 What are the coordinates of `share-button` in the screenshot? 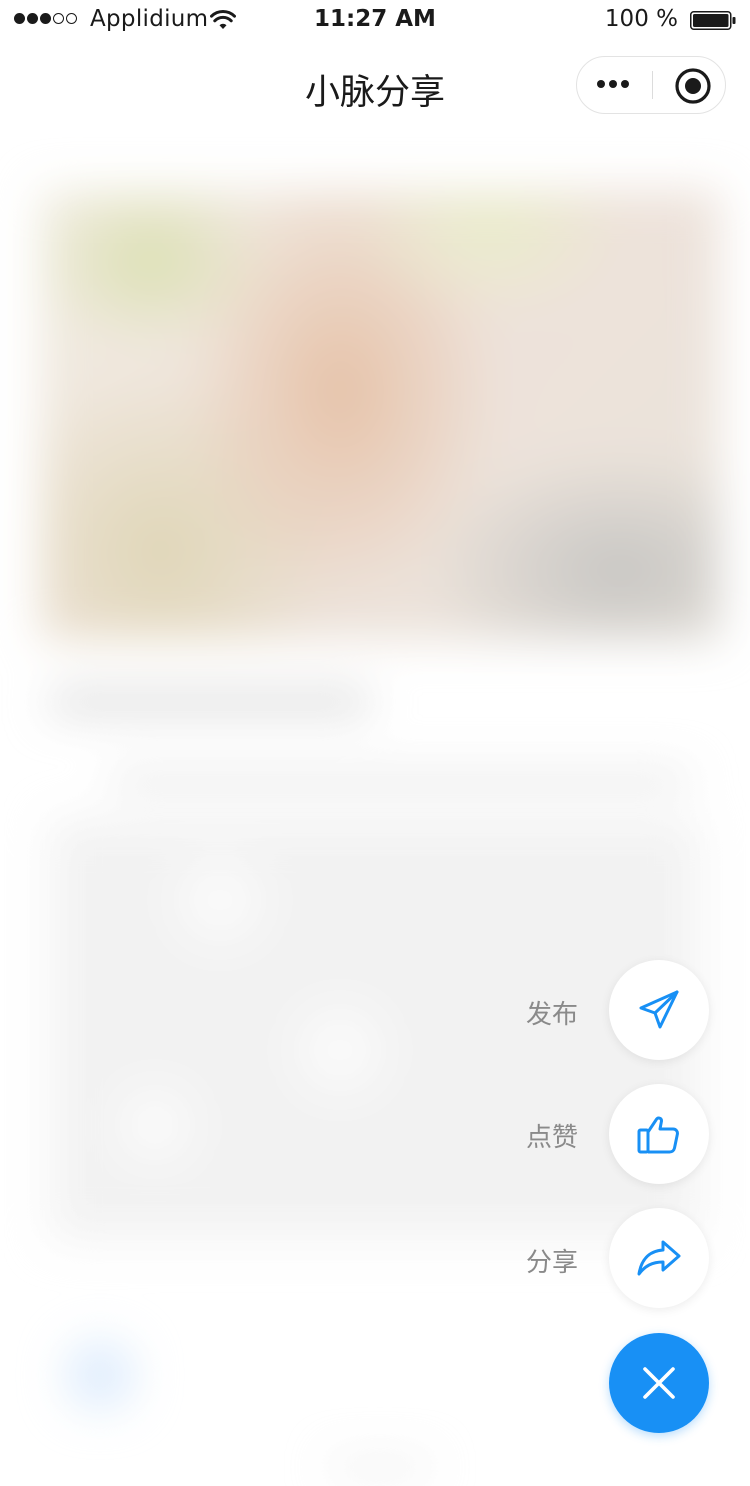 It's located at (659, 1258).